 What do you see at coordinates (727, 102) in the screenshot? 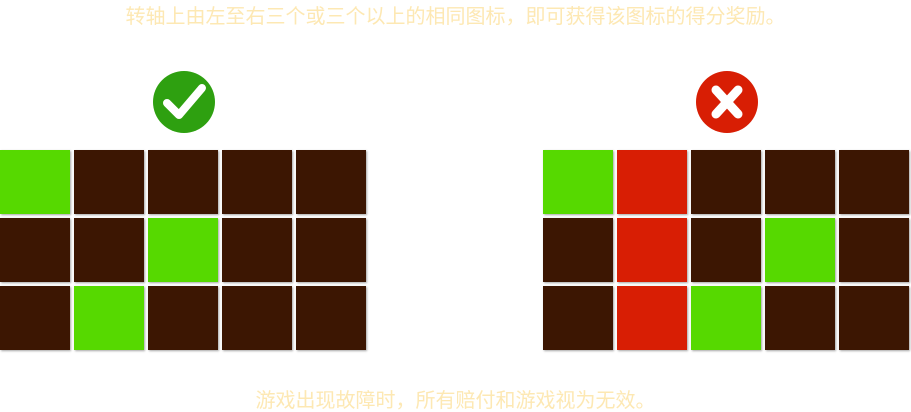
I see `cross-icon` at bounding box center [727, 102].